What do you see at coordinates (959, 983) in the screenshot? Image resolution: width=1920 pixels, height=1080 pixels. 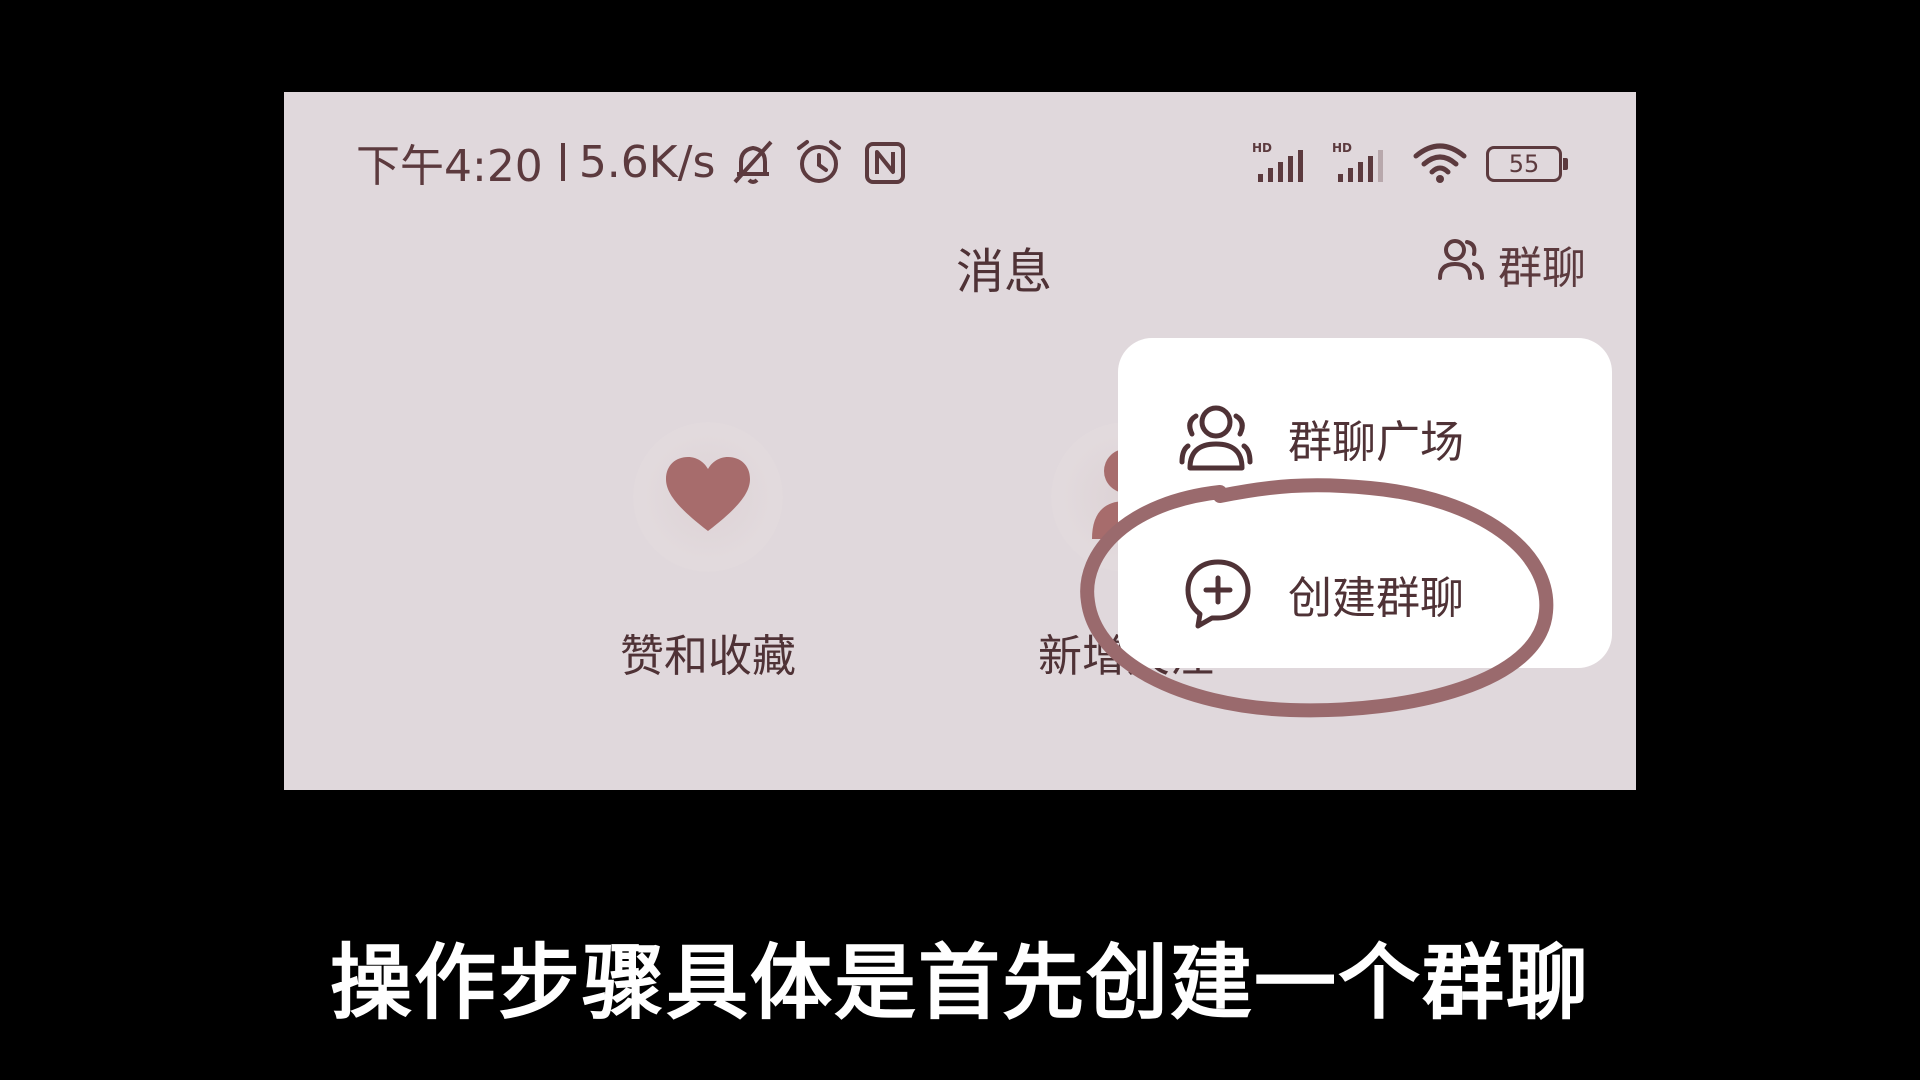 I see `video-subtitle: 操作步骤具体是首先创建一个群聊` at bounding box center [959, 983].